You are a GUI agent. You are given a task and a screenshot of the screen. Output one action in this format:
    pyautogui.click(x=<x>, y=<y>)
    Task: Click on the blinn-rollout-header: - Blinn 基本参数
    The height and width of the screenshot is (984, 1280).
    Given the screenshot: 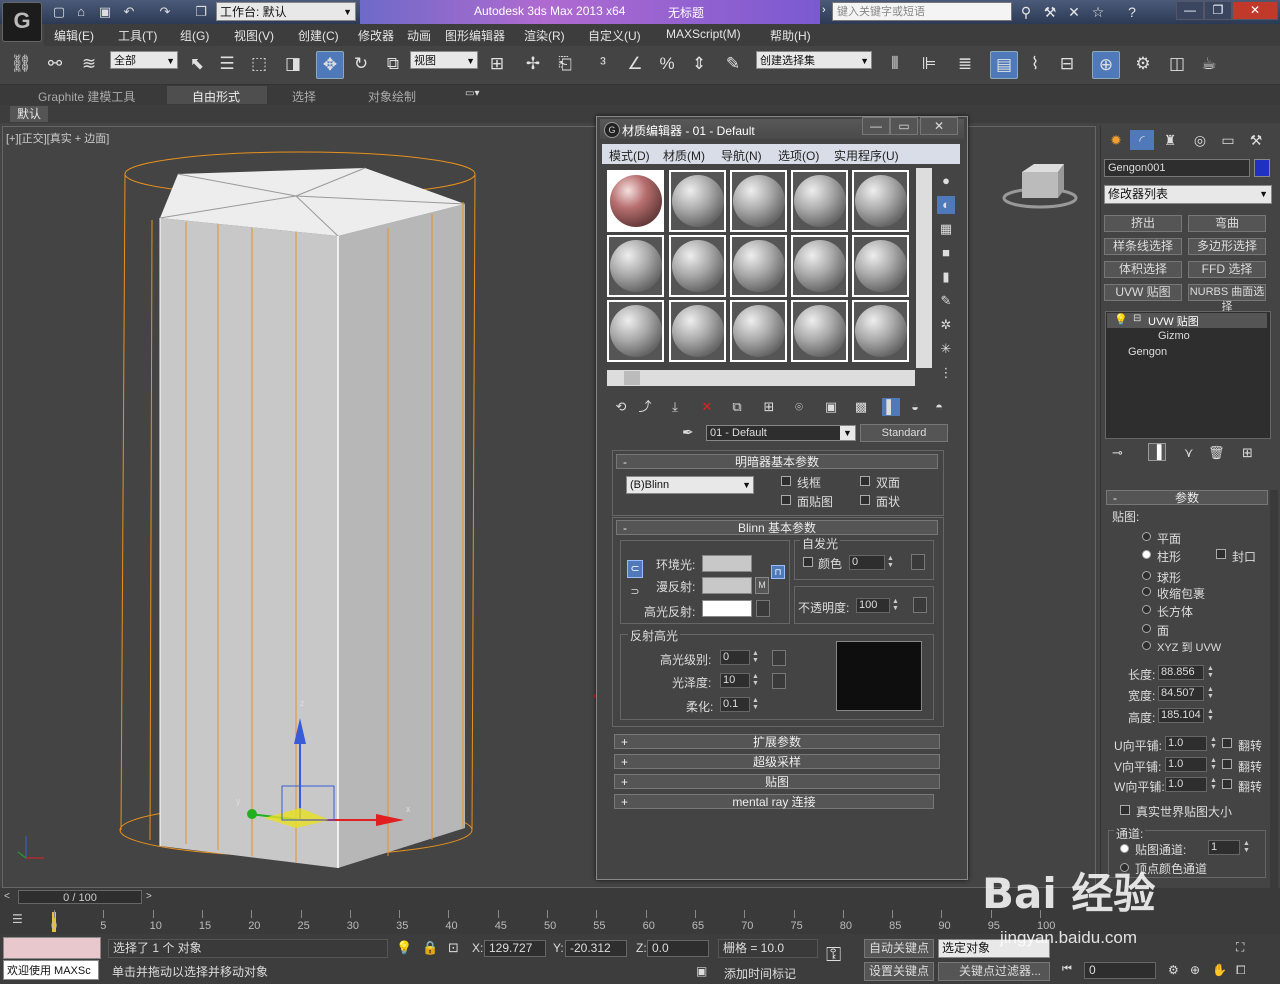 What is the action you would take?
    pyautogui.click(x=777, y=527)
    